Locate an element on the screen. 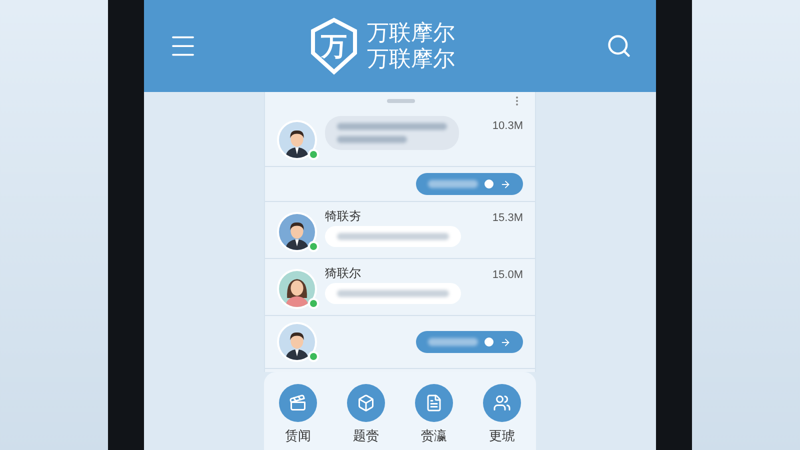  logo-mark: 万 is located at coordinates (334, 46).